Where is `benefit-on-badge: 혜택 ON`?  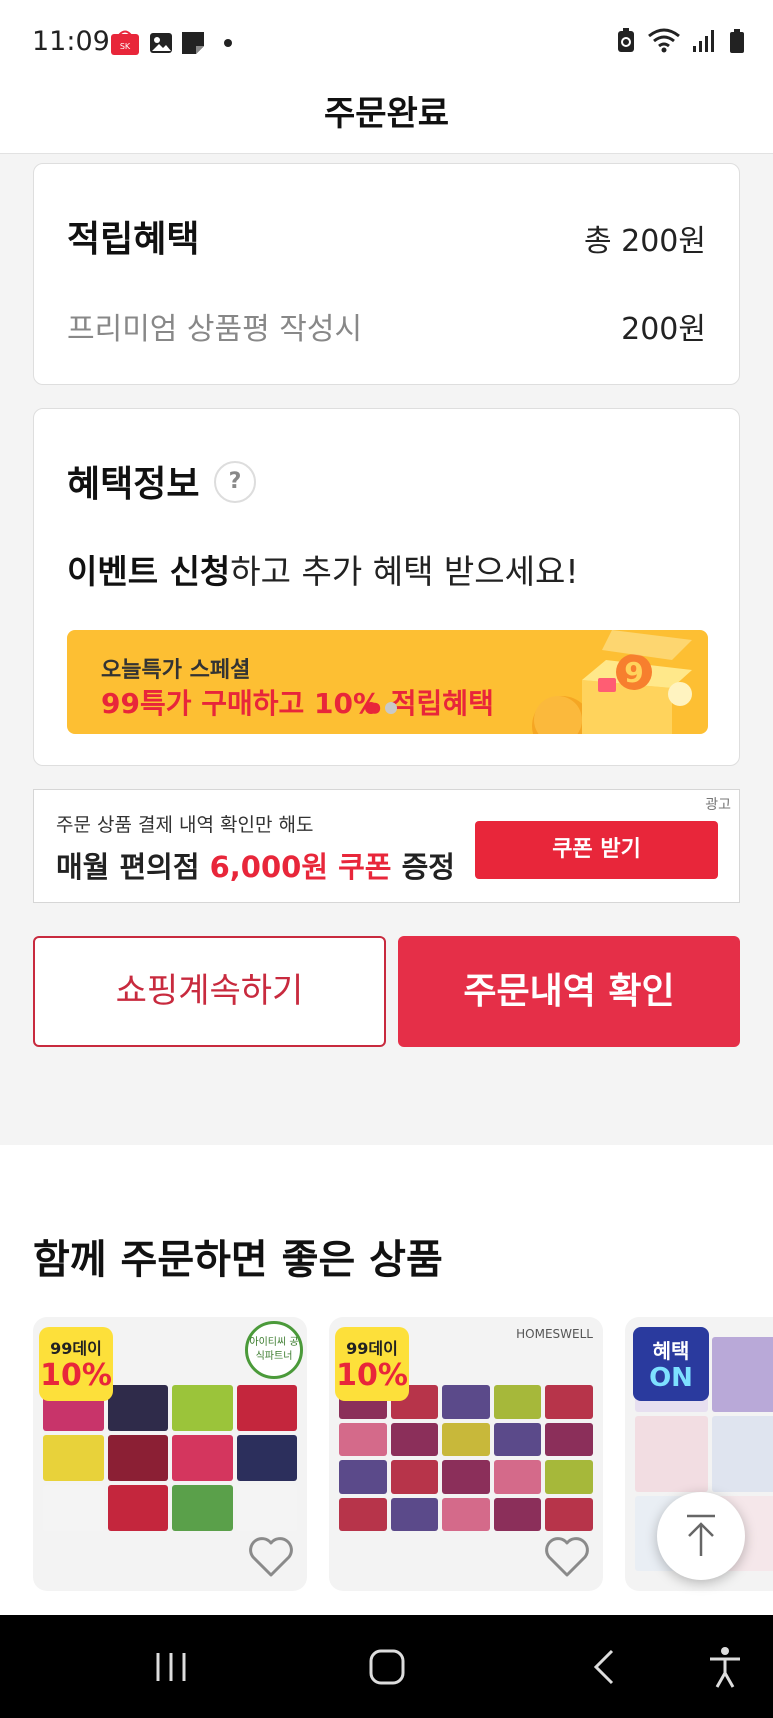
benefit-on-badge: 혜택 ON is located at coordinates (671, 1364).